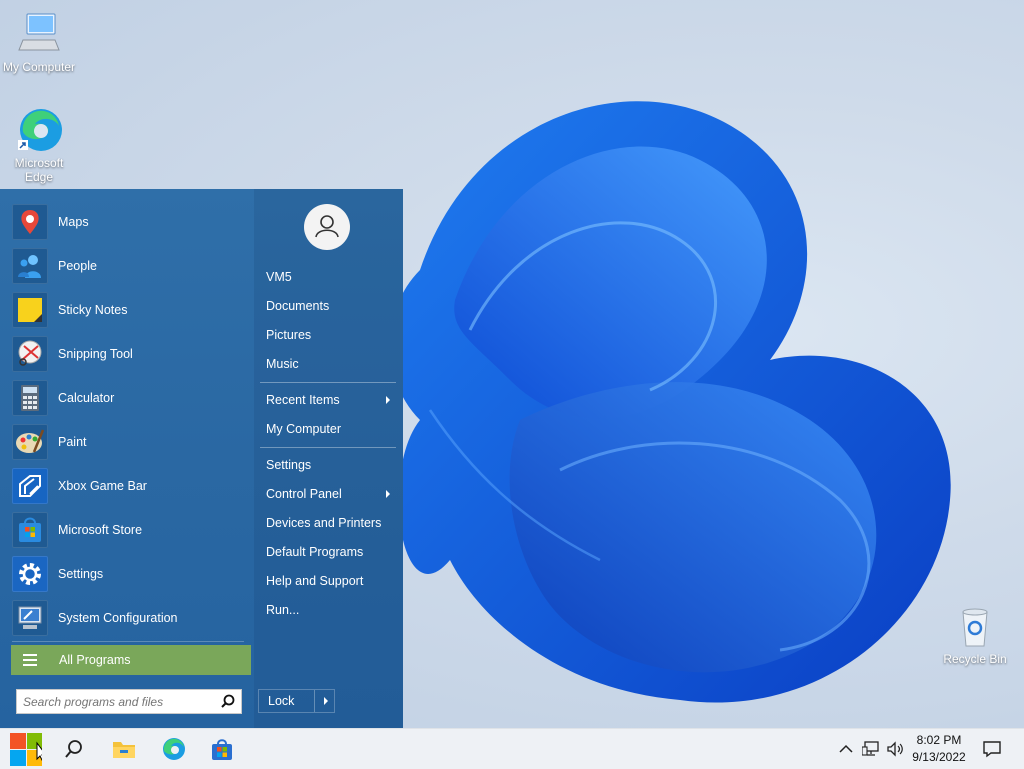  What do you see at coordinates (132, 398) in the screenshot?
I see `start-app-calculator: Calculator` at bounding box center [132, 398].